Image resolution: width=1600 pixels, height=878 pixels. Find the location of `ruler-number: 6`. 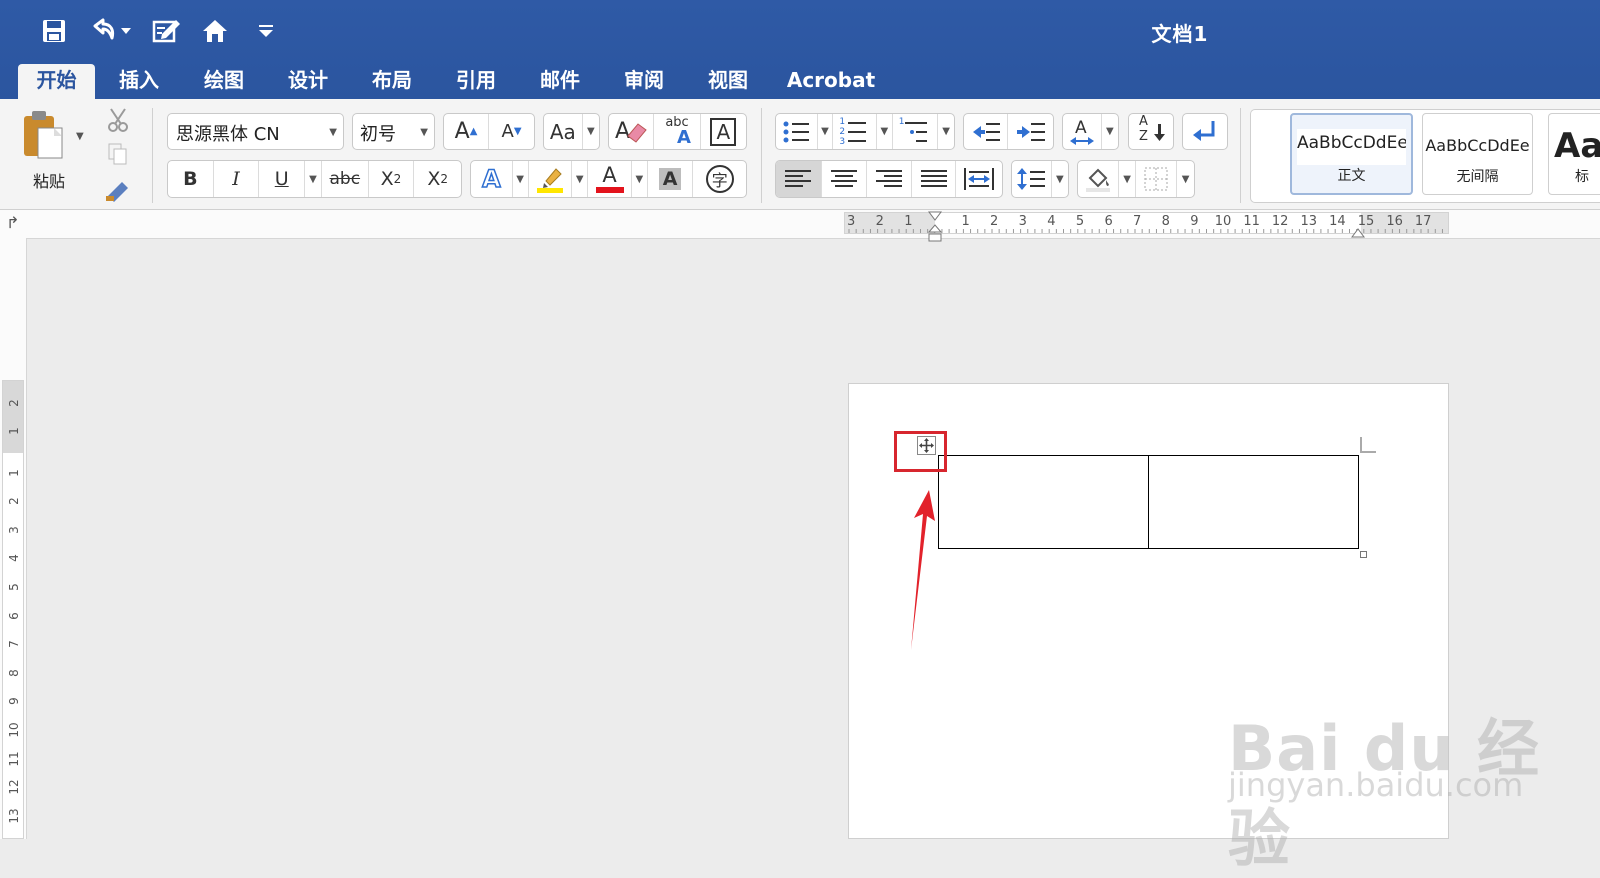

ruler-number: 6 is located at coordinates (14, 615).